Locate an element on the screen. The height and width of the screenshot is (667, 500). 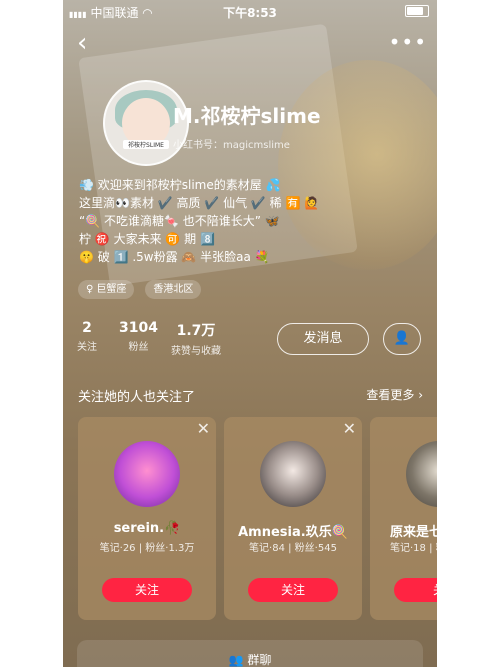
card-info: 笔记·18 | 粉 is located at coordinates (413, 548).